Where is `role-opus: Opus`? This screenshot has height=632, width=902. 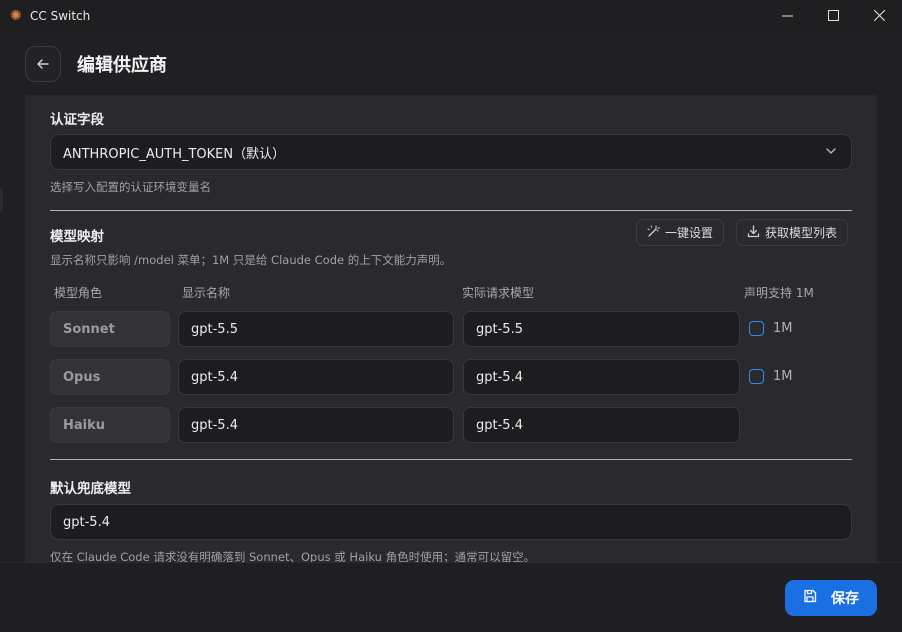
role-opus: Opus is located at coordinates (110, 377).